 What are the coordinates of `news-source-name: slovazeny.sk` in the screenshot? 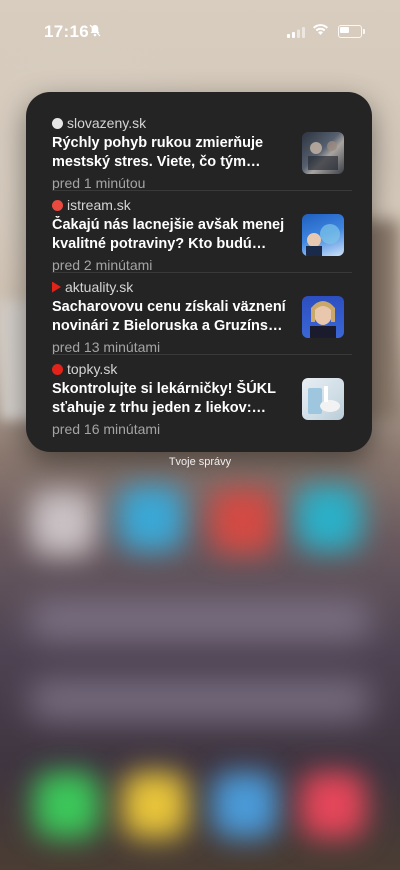 It's located at (107, 123).